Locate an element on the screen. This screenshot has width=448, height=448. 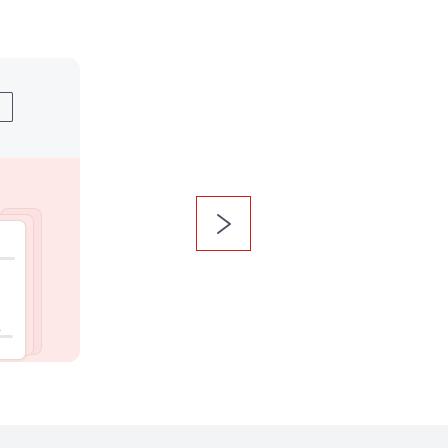
next-button is located at coordinates (223, 223).